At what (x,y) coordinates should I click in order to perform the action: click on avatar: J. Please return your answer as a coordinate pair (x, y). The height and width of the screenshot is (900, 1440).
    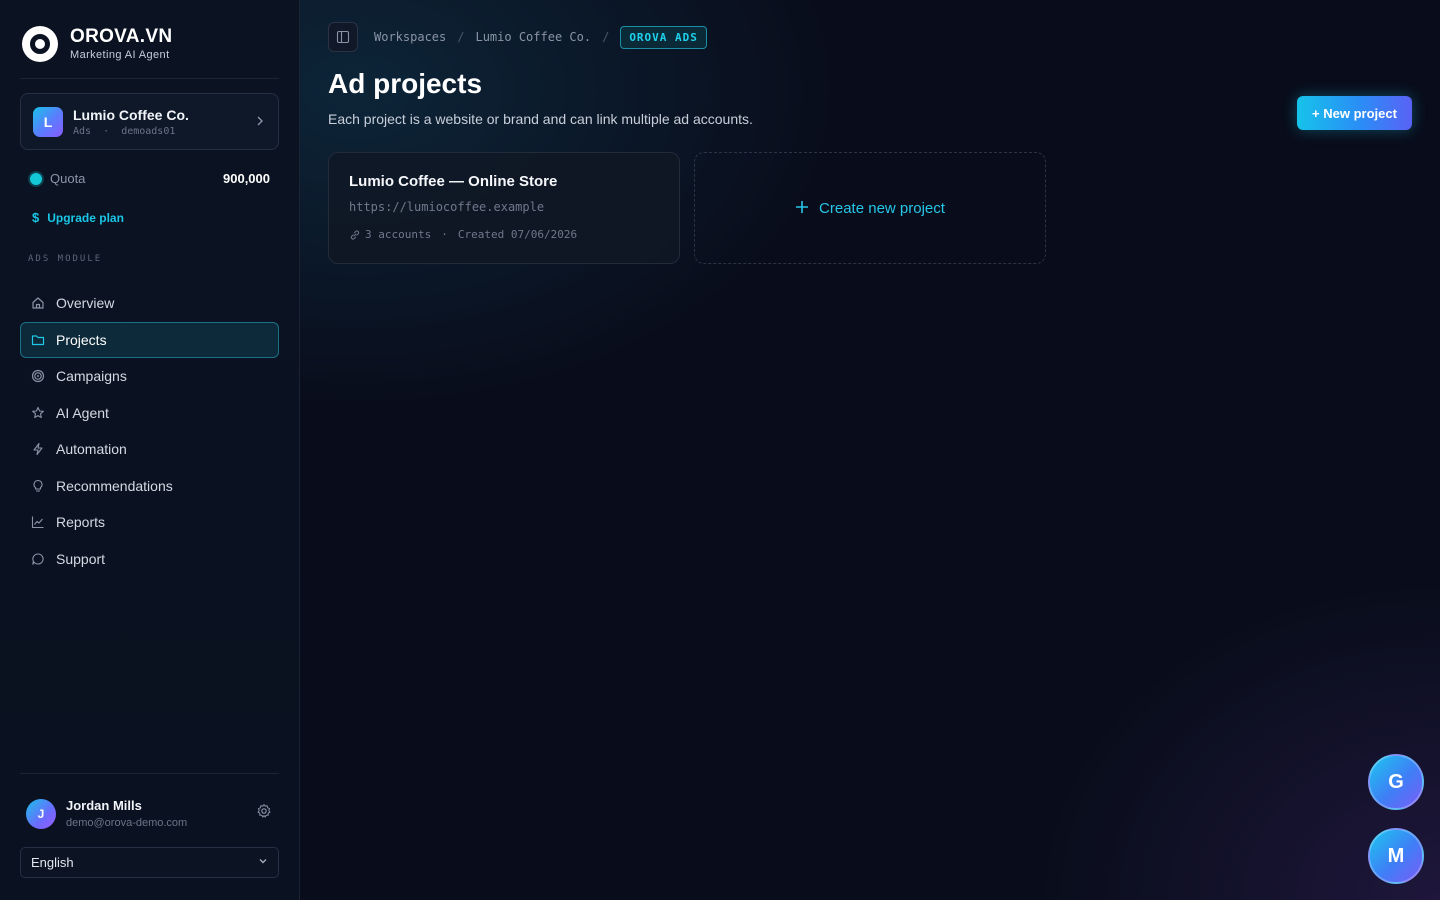
    Looking at the image, I should click on (41, 813).